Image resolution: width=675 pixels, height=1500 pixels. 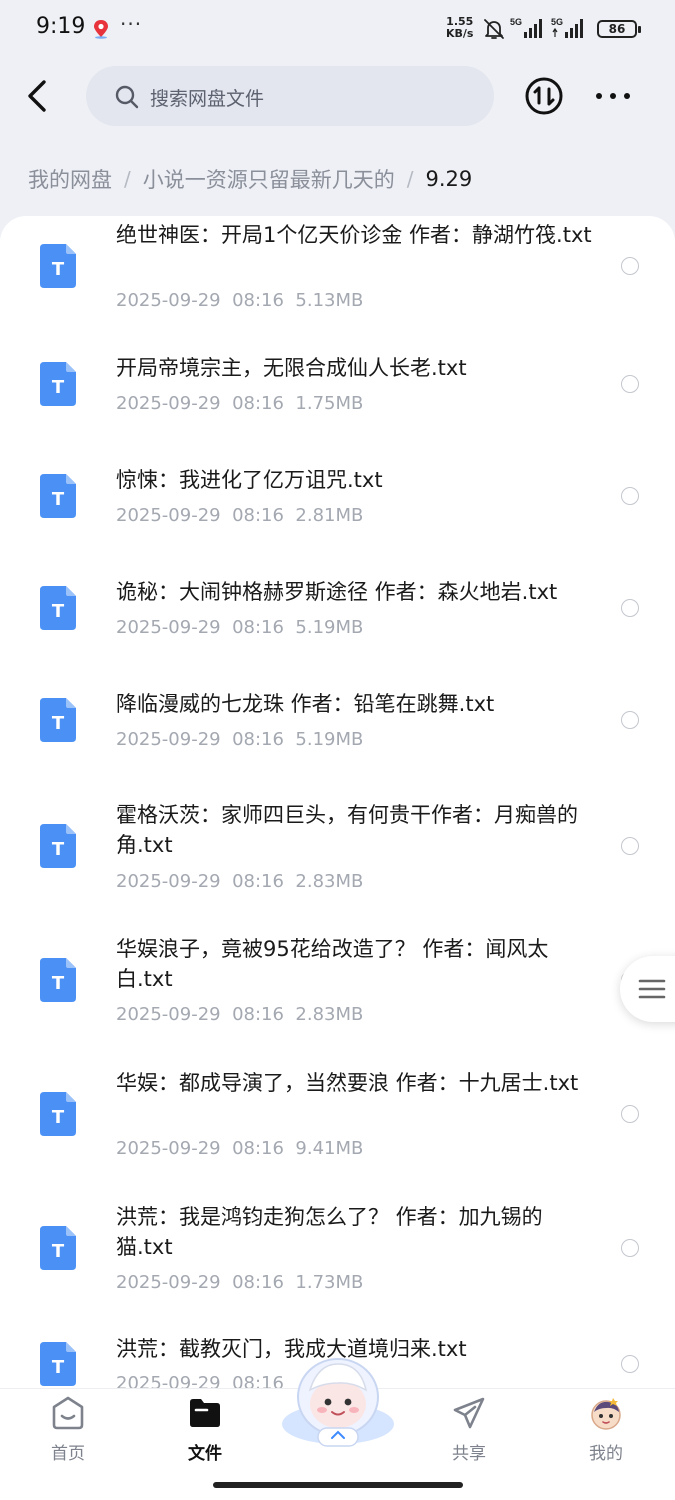 I want to click on network-speed: 1.55 KB/s, so click(x=459, y=28).